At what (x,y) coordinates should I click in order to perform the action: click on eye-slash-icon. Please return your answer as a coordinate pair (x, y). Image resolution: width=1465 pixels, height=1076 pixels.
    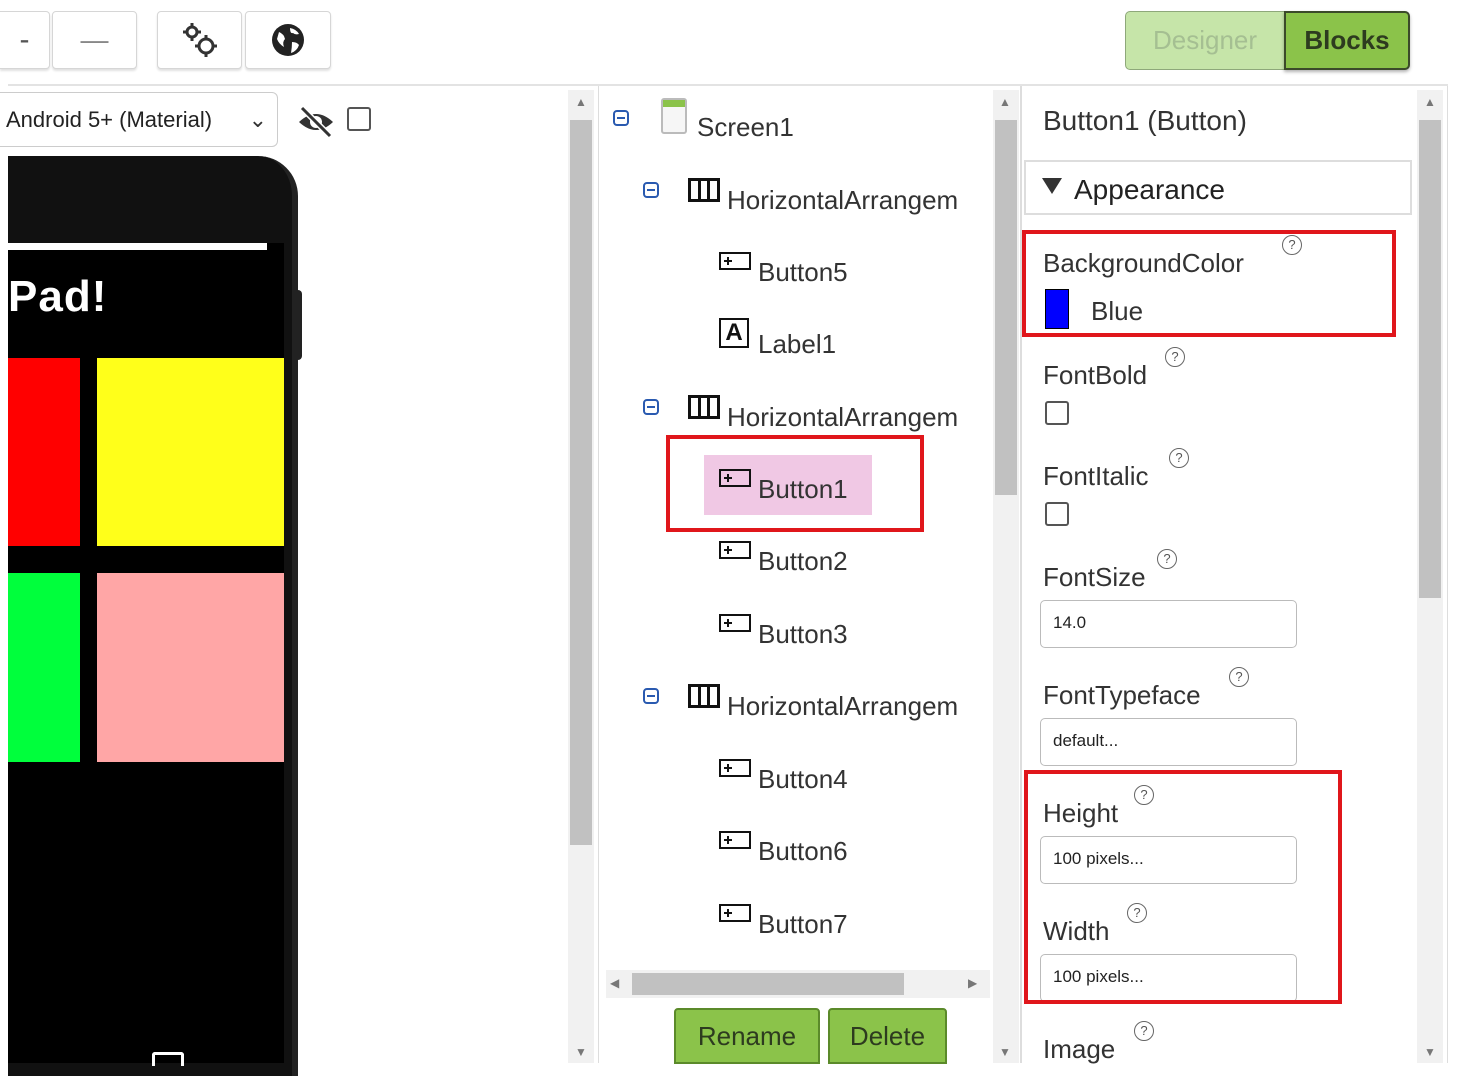
    Looking at the image, I should click on (316, 122).